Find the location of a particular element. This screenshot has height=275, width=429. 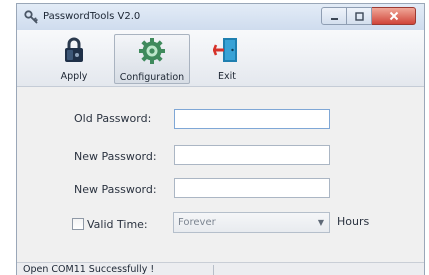

key-icon is located at coordinates (31, 17).